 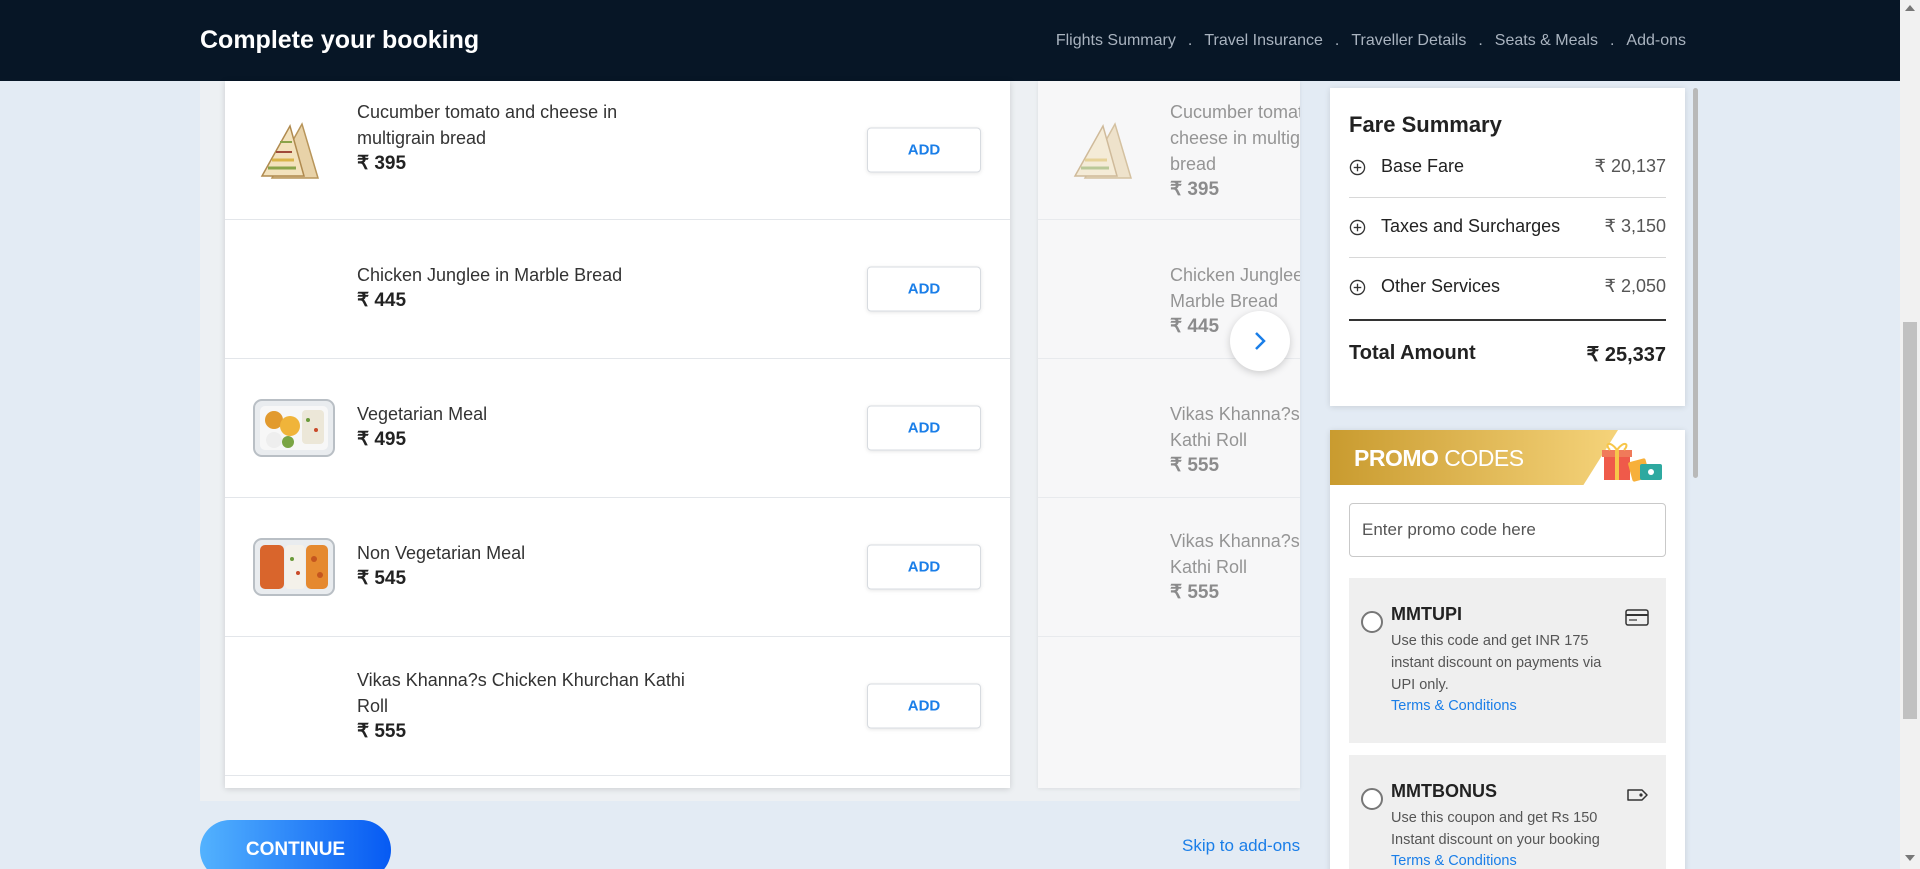 I want to click on scroll-up-arrow-icon, so click(x=1910, y=8).